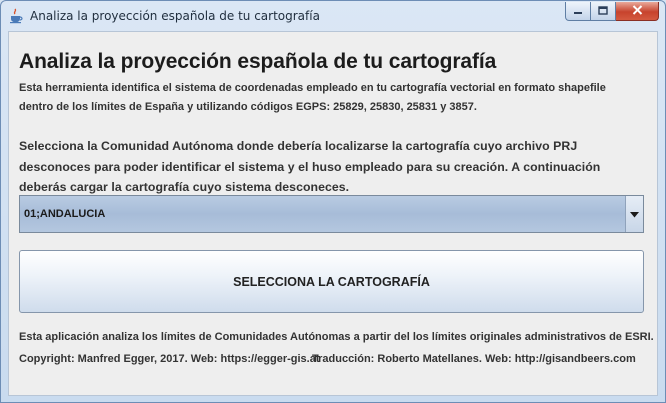 This screenshot has width=666, height=403. What do you see at coordinates (16, 16) in the screenshot?
I see `java-cup-icon` at bounding box center [16, 16].